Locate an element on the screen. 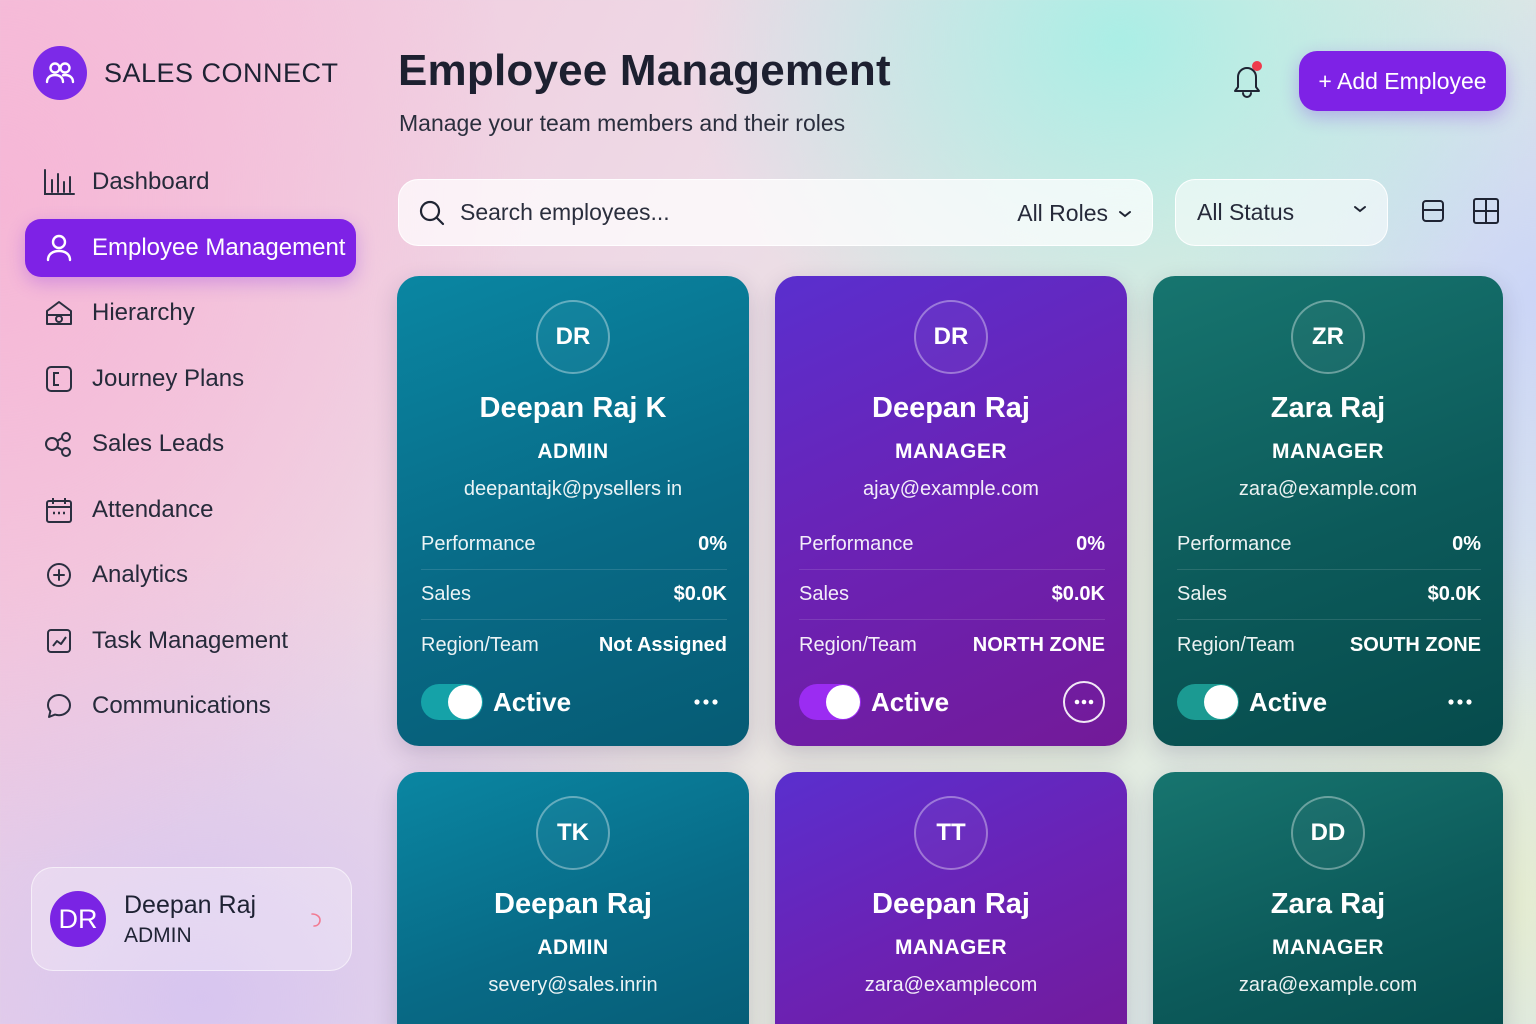  status-label: Active is located at coordinates (1288, 701).